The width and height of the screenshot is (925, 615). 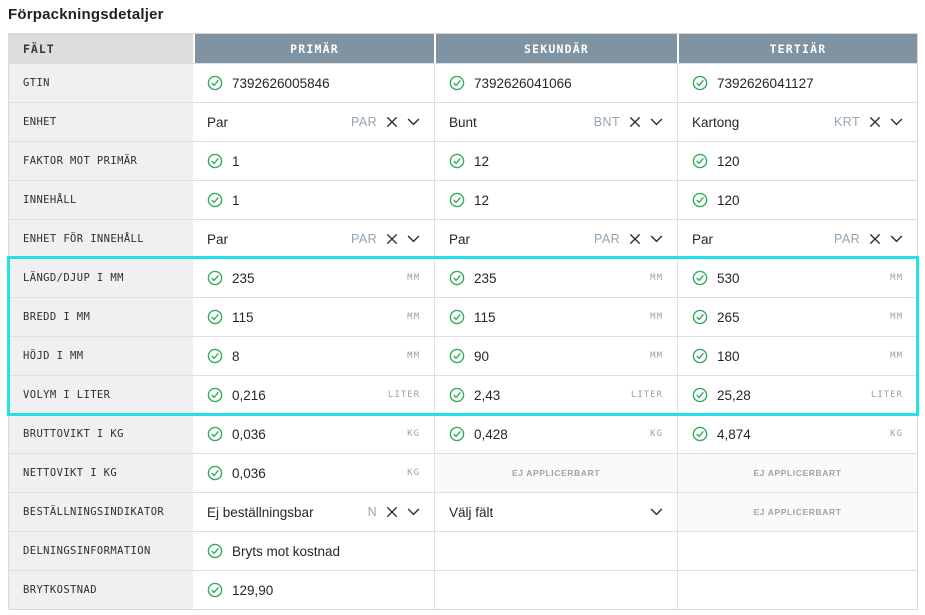 What do you see at coordinates (101, 472) in the screenshot?
I see `row-label: NETTOVIKT I KG` at bounding box center [101, 472].